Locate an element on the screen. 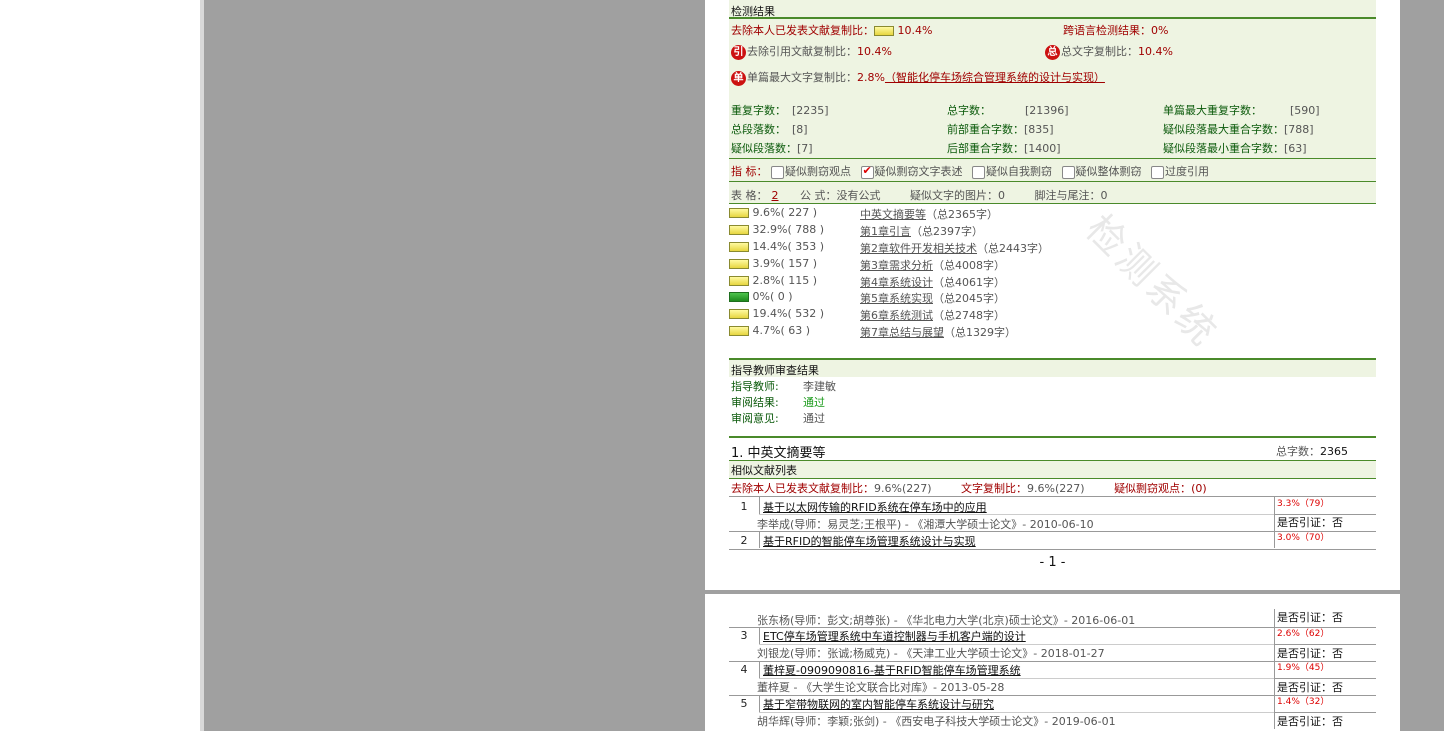 The height and width of the screenshot is (731, 1444). ref-title-link: 基于窄带物联网的室内智能停车系统设计与研究 is located at coordinates (878, 704).